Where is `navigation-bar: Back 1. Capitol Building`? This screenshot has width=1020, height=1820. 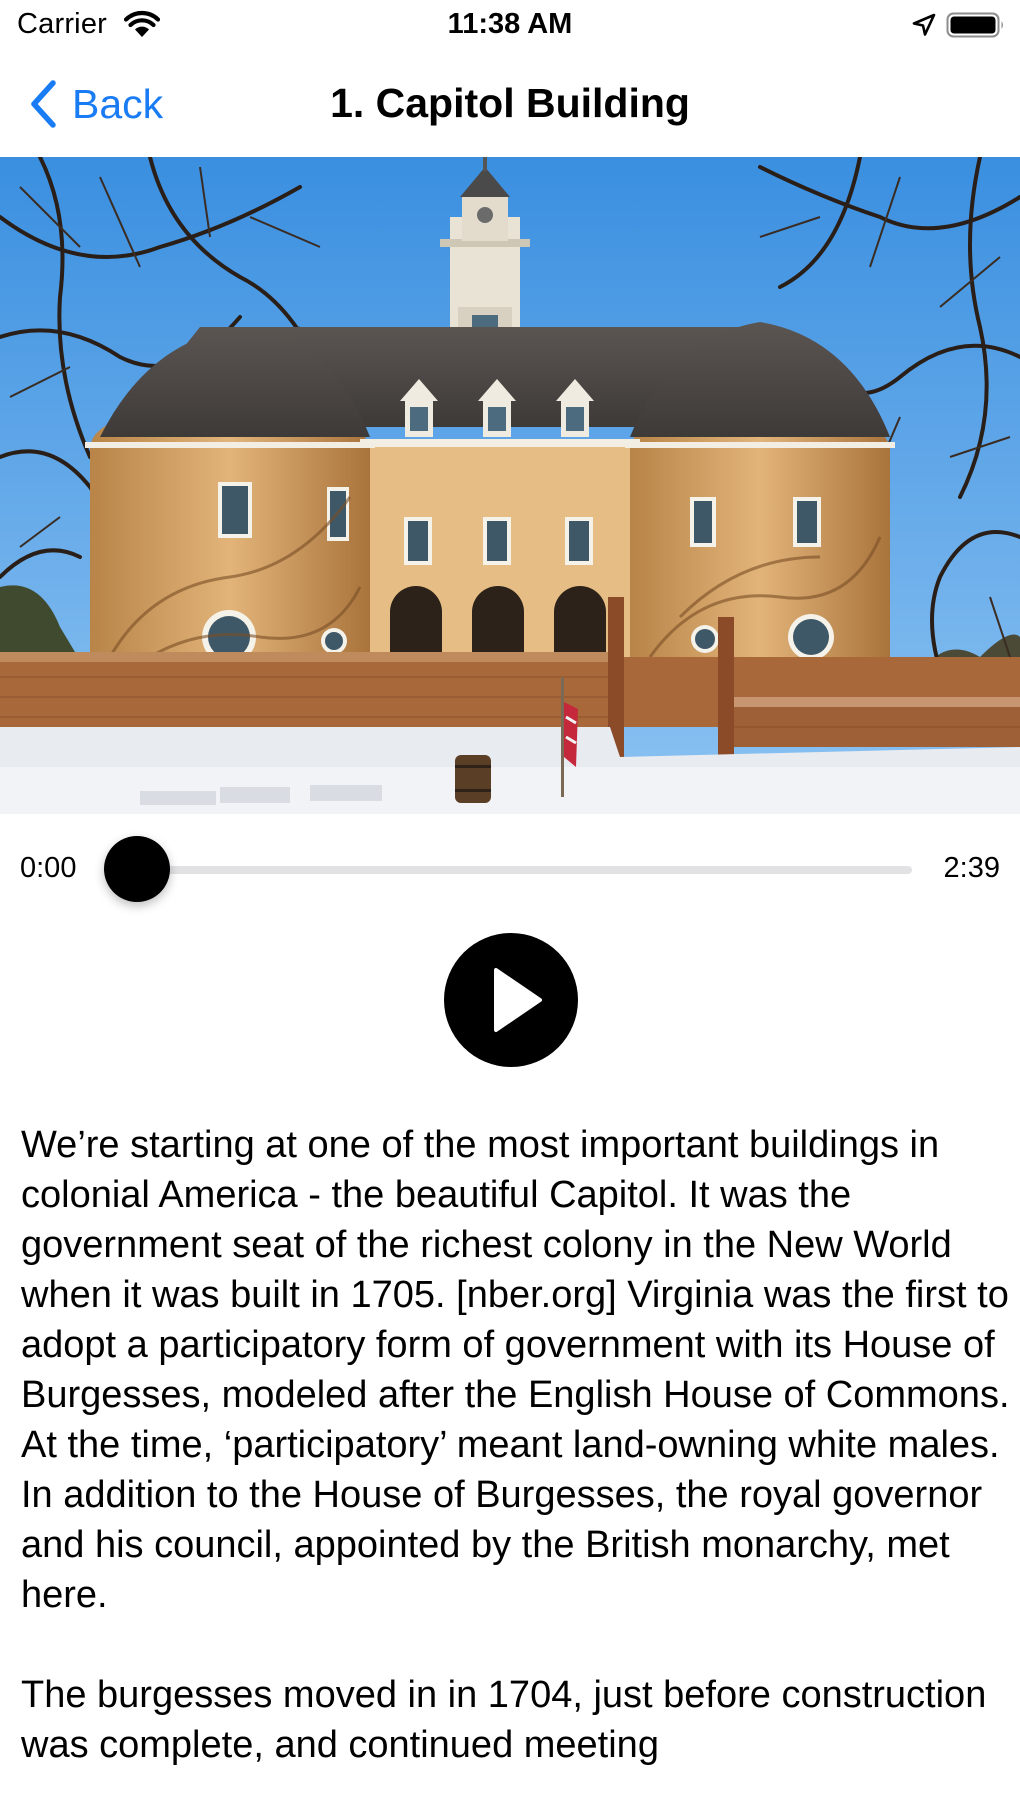 navigation-bar: Back 1. Capitol Building is located at coordinates (510, 104).